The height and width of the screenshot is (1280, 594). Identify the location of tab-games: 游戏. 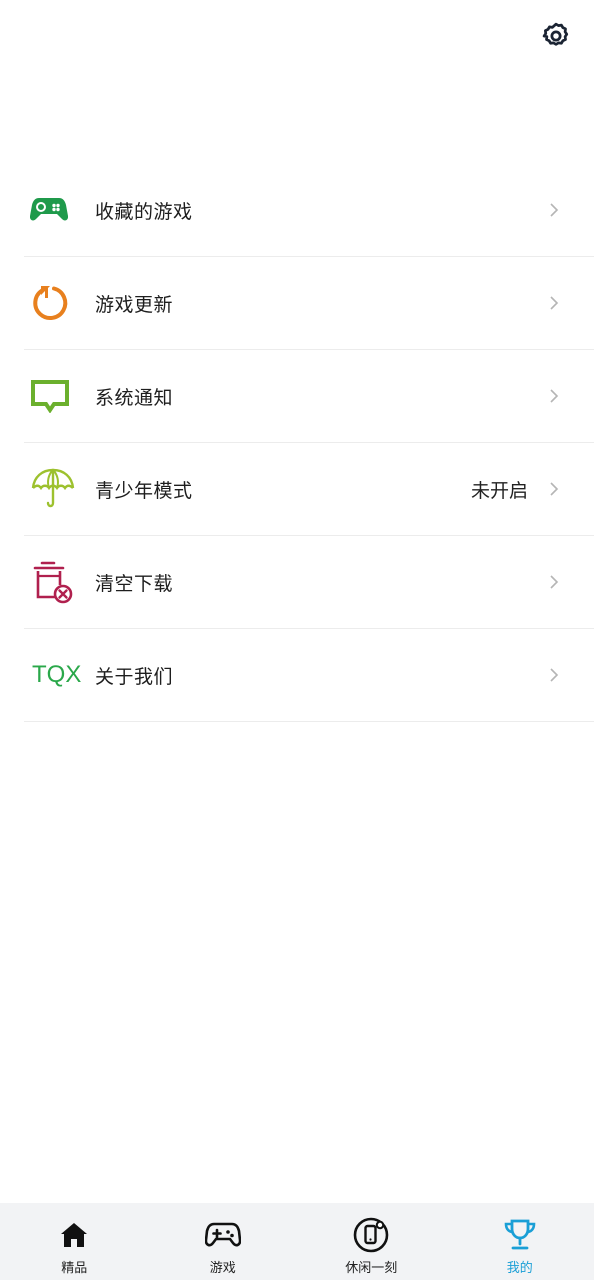
(223, 1241).